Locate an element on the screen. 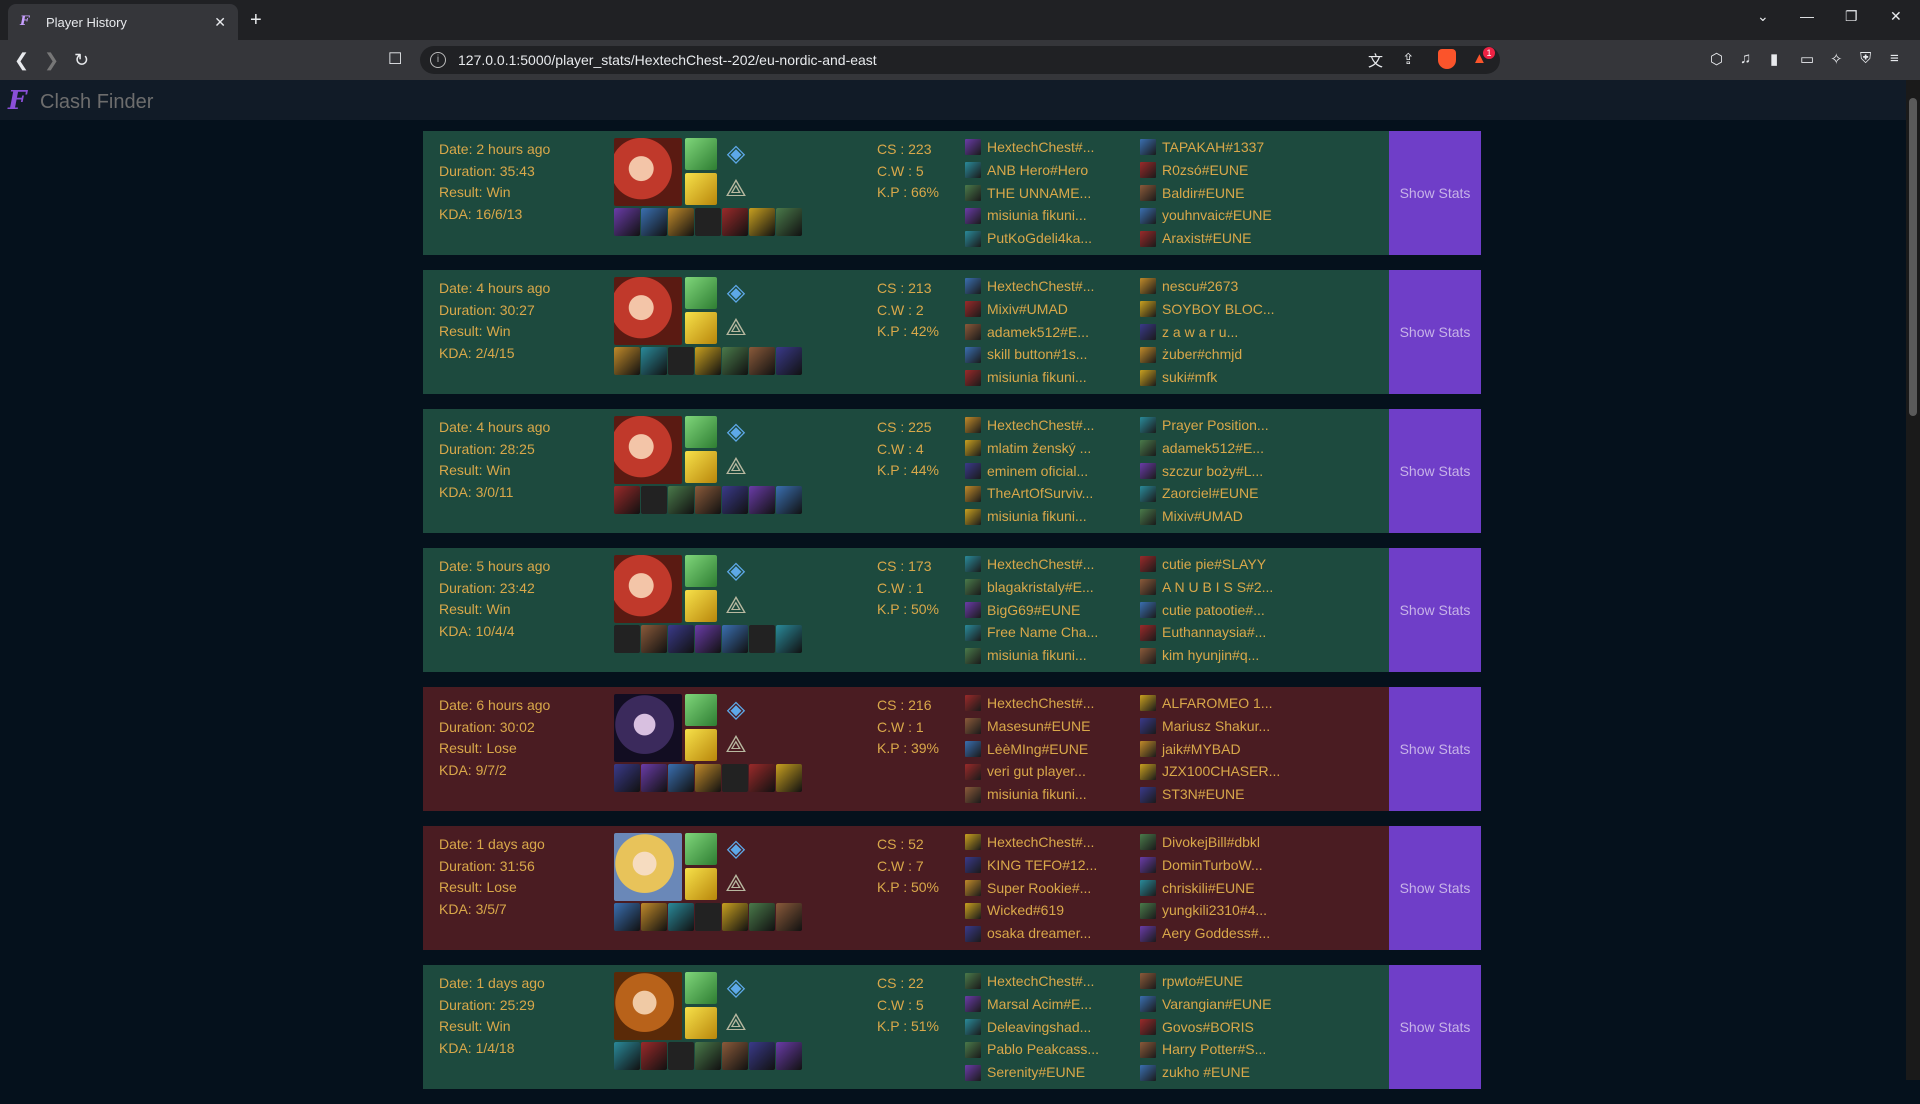 This screenshot has width=1920, height=1104. app-name: Clash Finder is located at coordinates (96, 102).